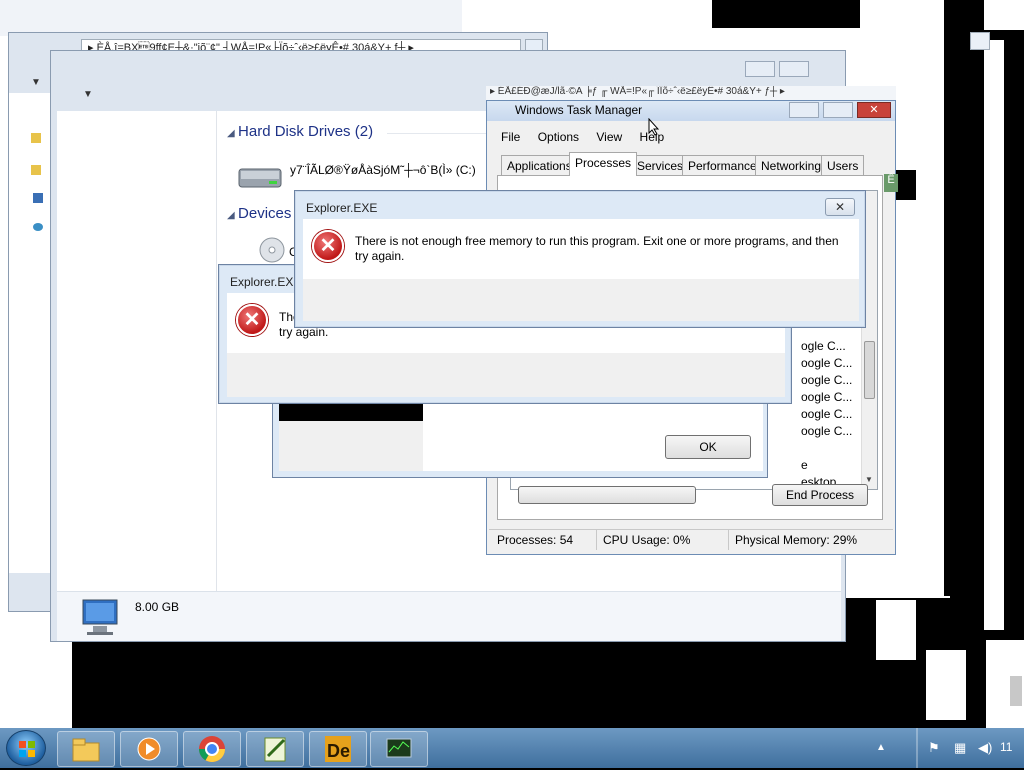  I want to click on svg-text: De, so click(338, 751).